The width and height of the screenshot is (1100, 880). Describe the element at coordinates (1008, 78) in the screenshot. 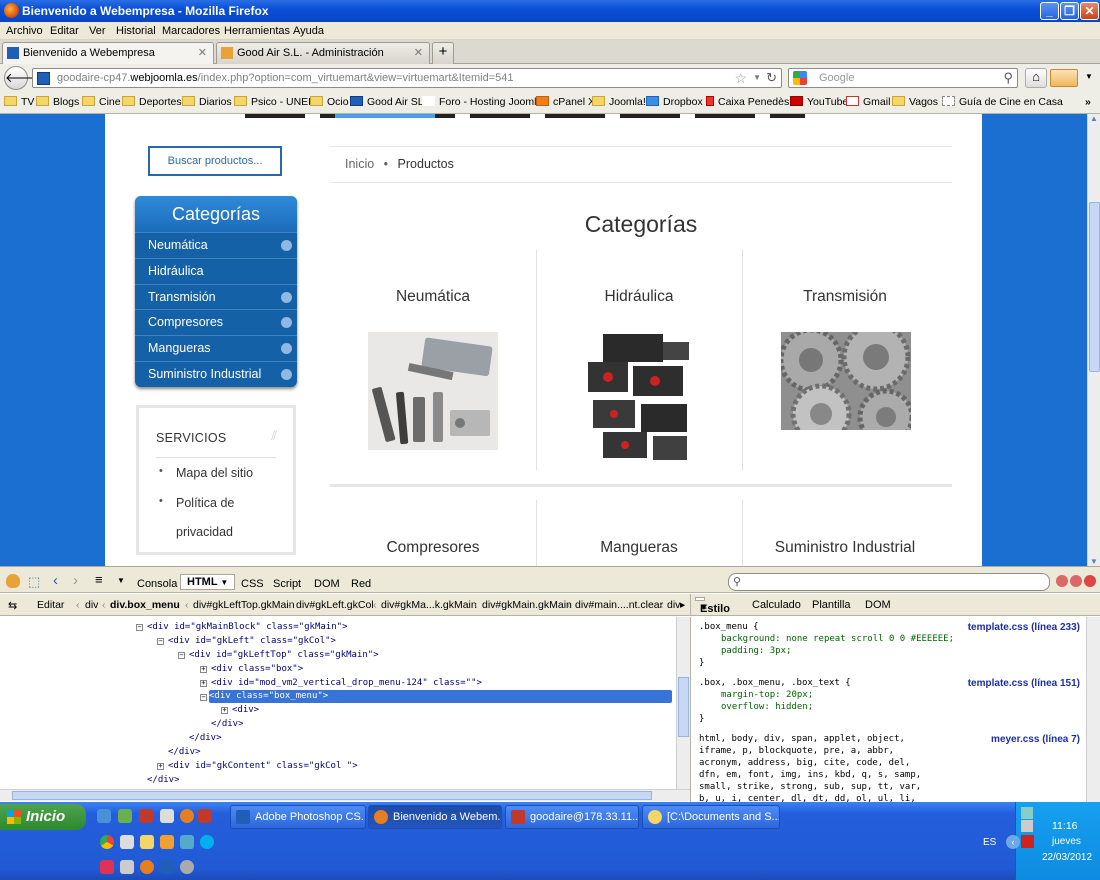

I see `search-magnifier-icon: ⚲` at that location.